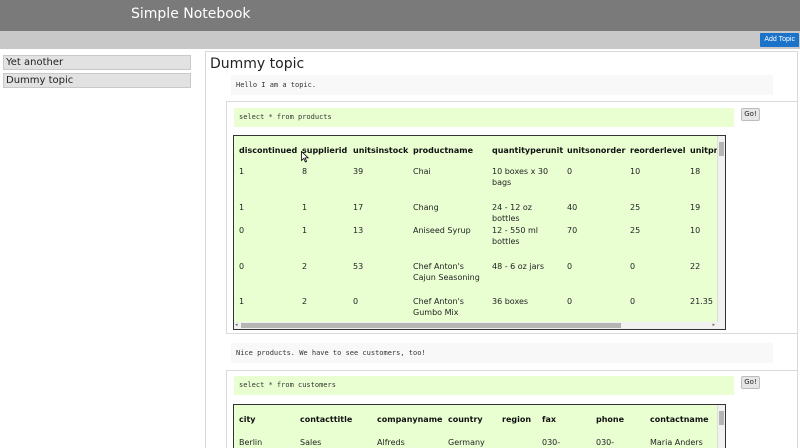 This screenshot has width=800, height=448. Describe the element at coordinates (311, 442) in the screenshot. I see `table-cell: Sales` at that location.